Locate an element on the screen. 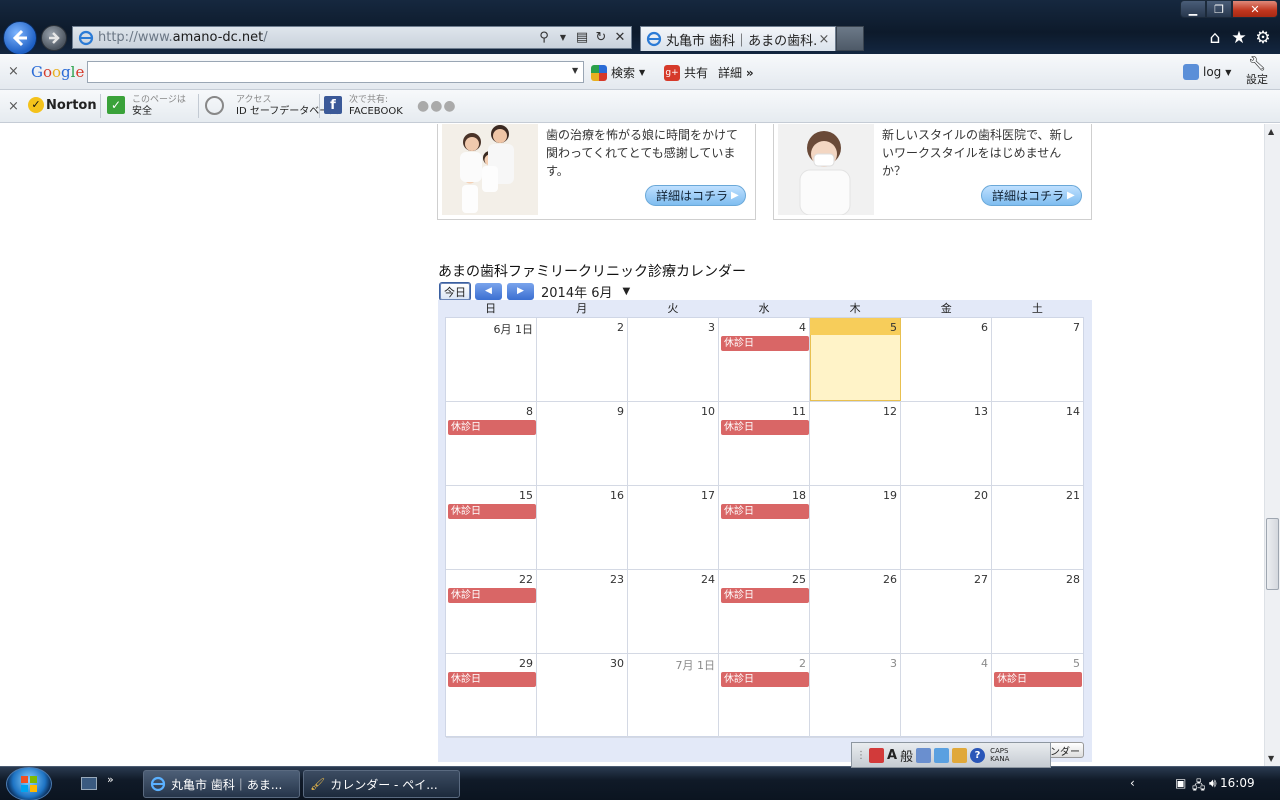 This screenshot has width=1280, height=800. calendar-day-cell: 27 is located at coordinates (946, 611).